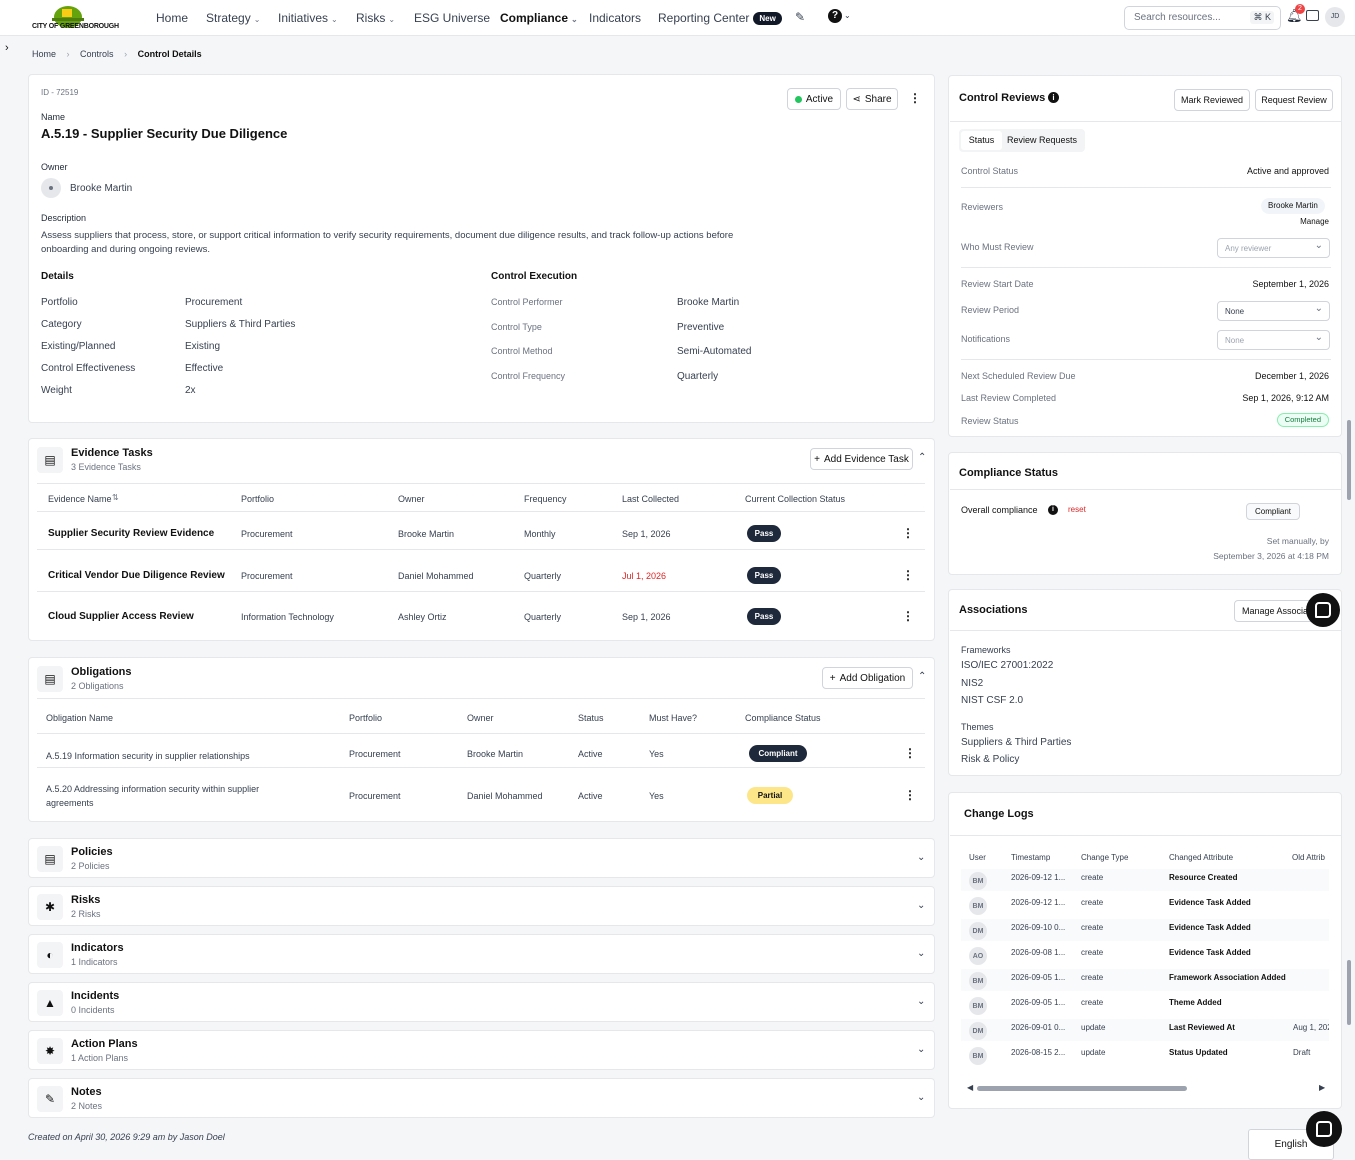 The width and height of the screenshot is (1355, 1160). I want to click on nav-item-compliance: Compliance ⌄, so click(539, 18).